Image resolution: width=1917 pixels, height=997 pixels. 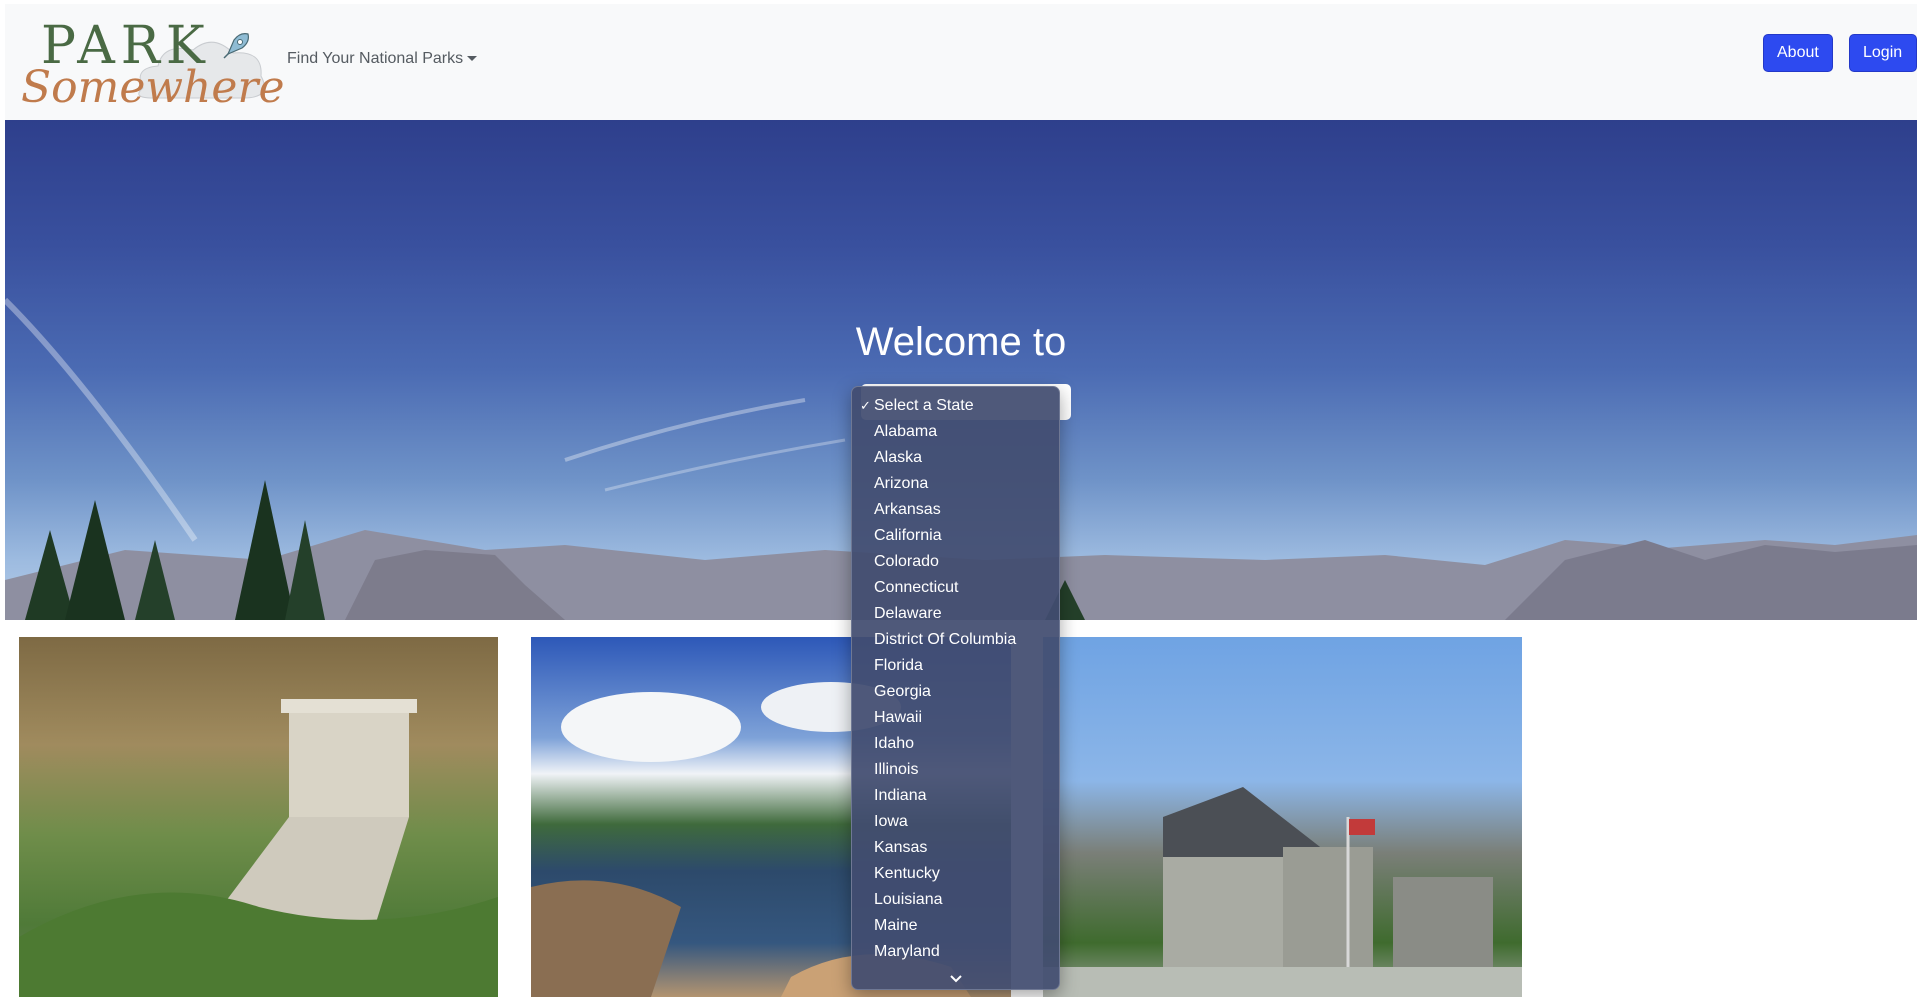 What do you see at coordinates (902, 691) in the screenshot?
I see `state-option-label: Georgia` at bounding box center [902, 691].